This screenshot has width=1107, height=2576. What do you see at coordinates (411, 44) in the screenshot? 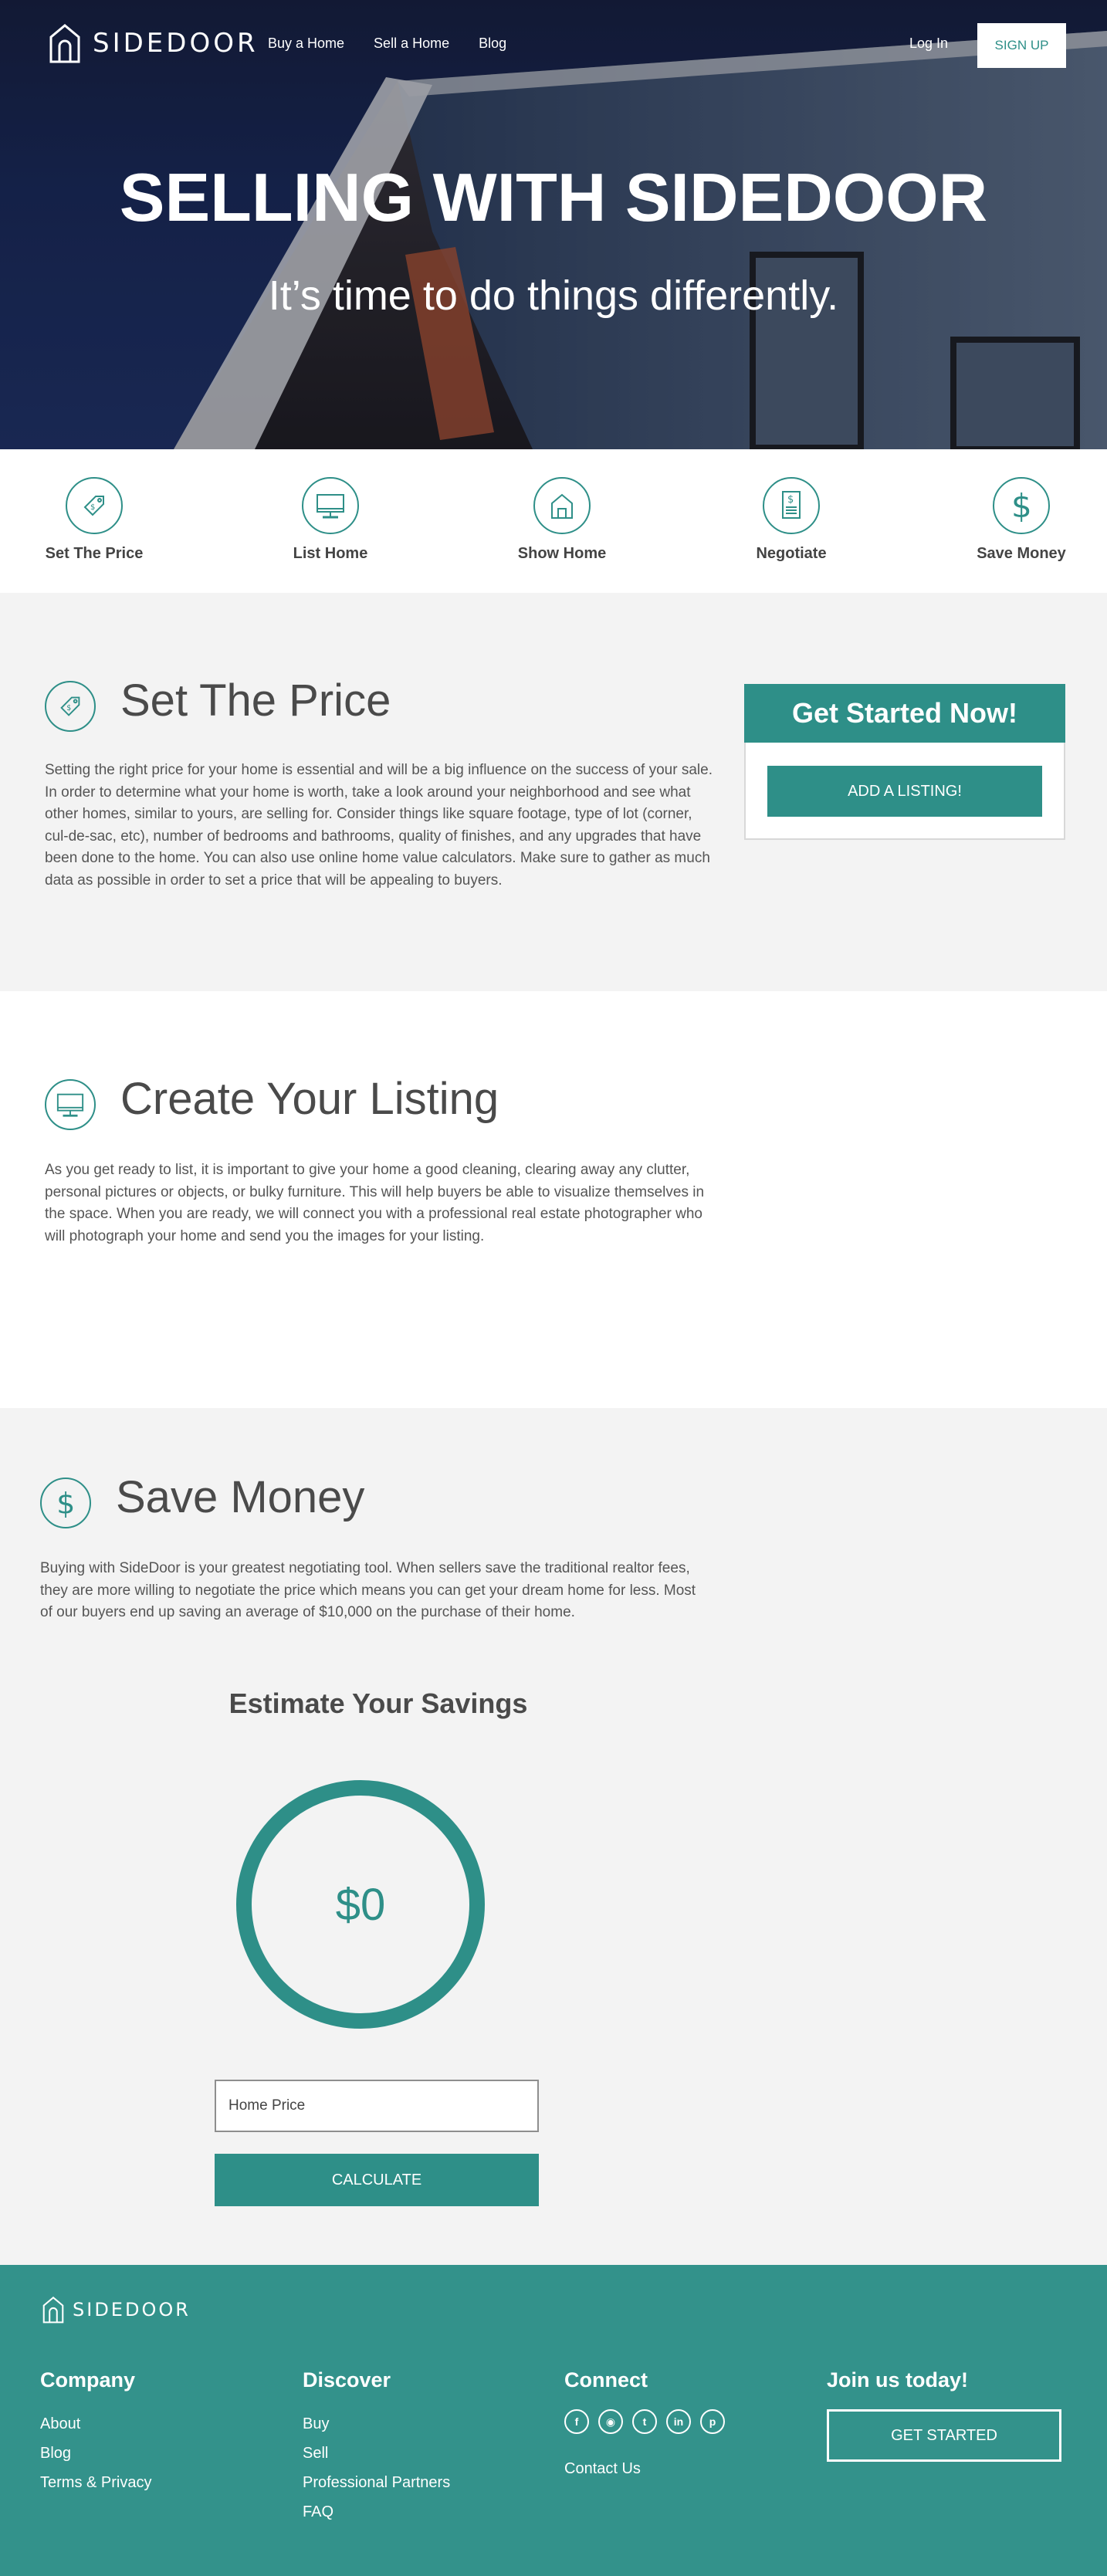
I see `nav-link-sell: Sell a Home` at bounding box center [411, 44].